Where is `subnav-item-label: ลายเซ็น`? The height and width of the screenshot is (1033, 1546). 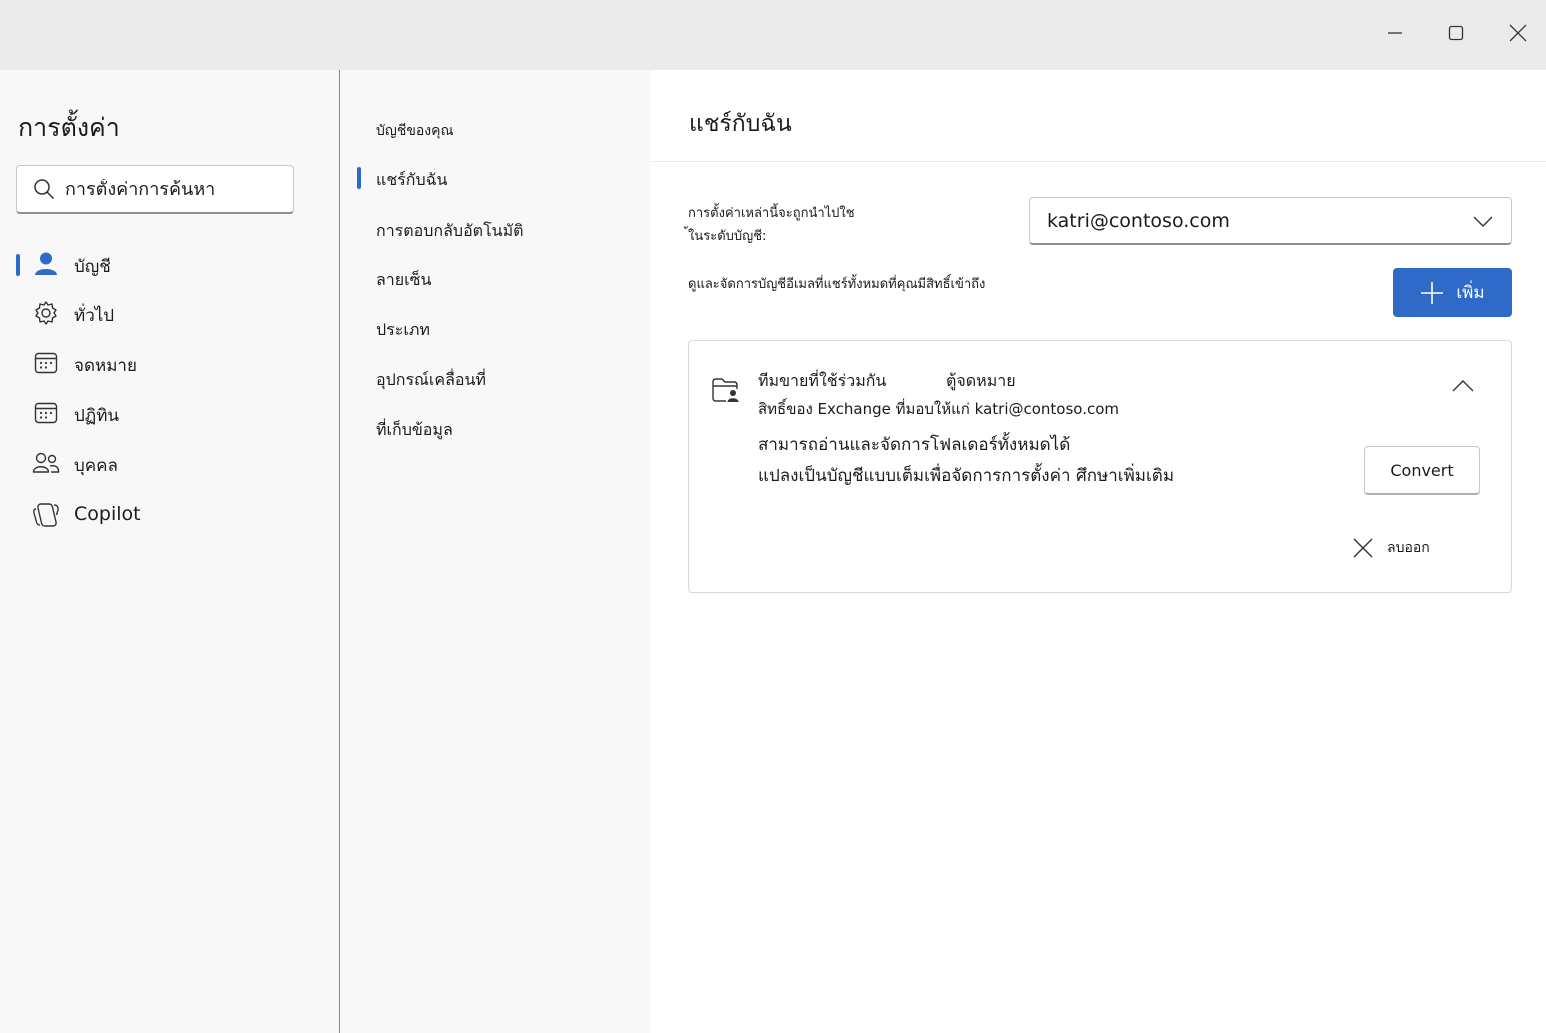
subnav-item-label: ลายเซ็น is located at coordinates (404, 279).